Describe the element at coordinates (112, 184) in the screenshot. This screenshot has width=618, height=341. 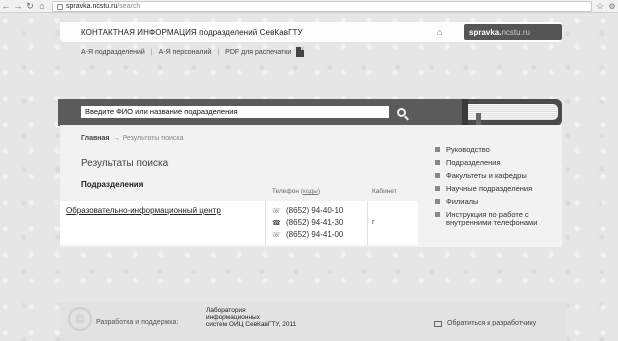
I see `section-title: Подразделения` at that location.